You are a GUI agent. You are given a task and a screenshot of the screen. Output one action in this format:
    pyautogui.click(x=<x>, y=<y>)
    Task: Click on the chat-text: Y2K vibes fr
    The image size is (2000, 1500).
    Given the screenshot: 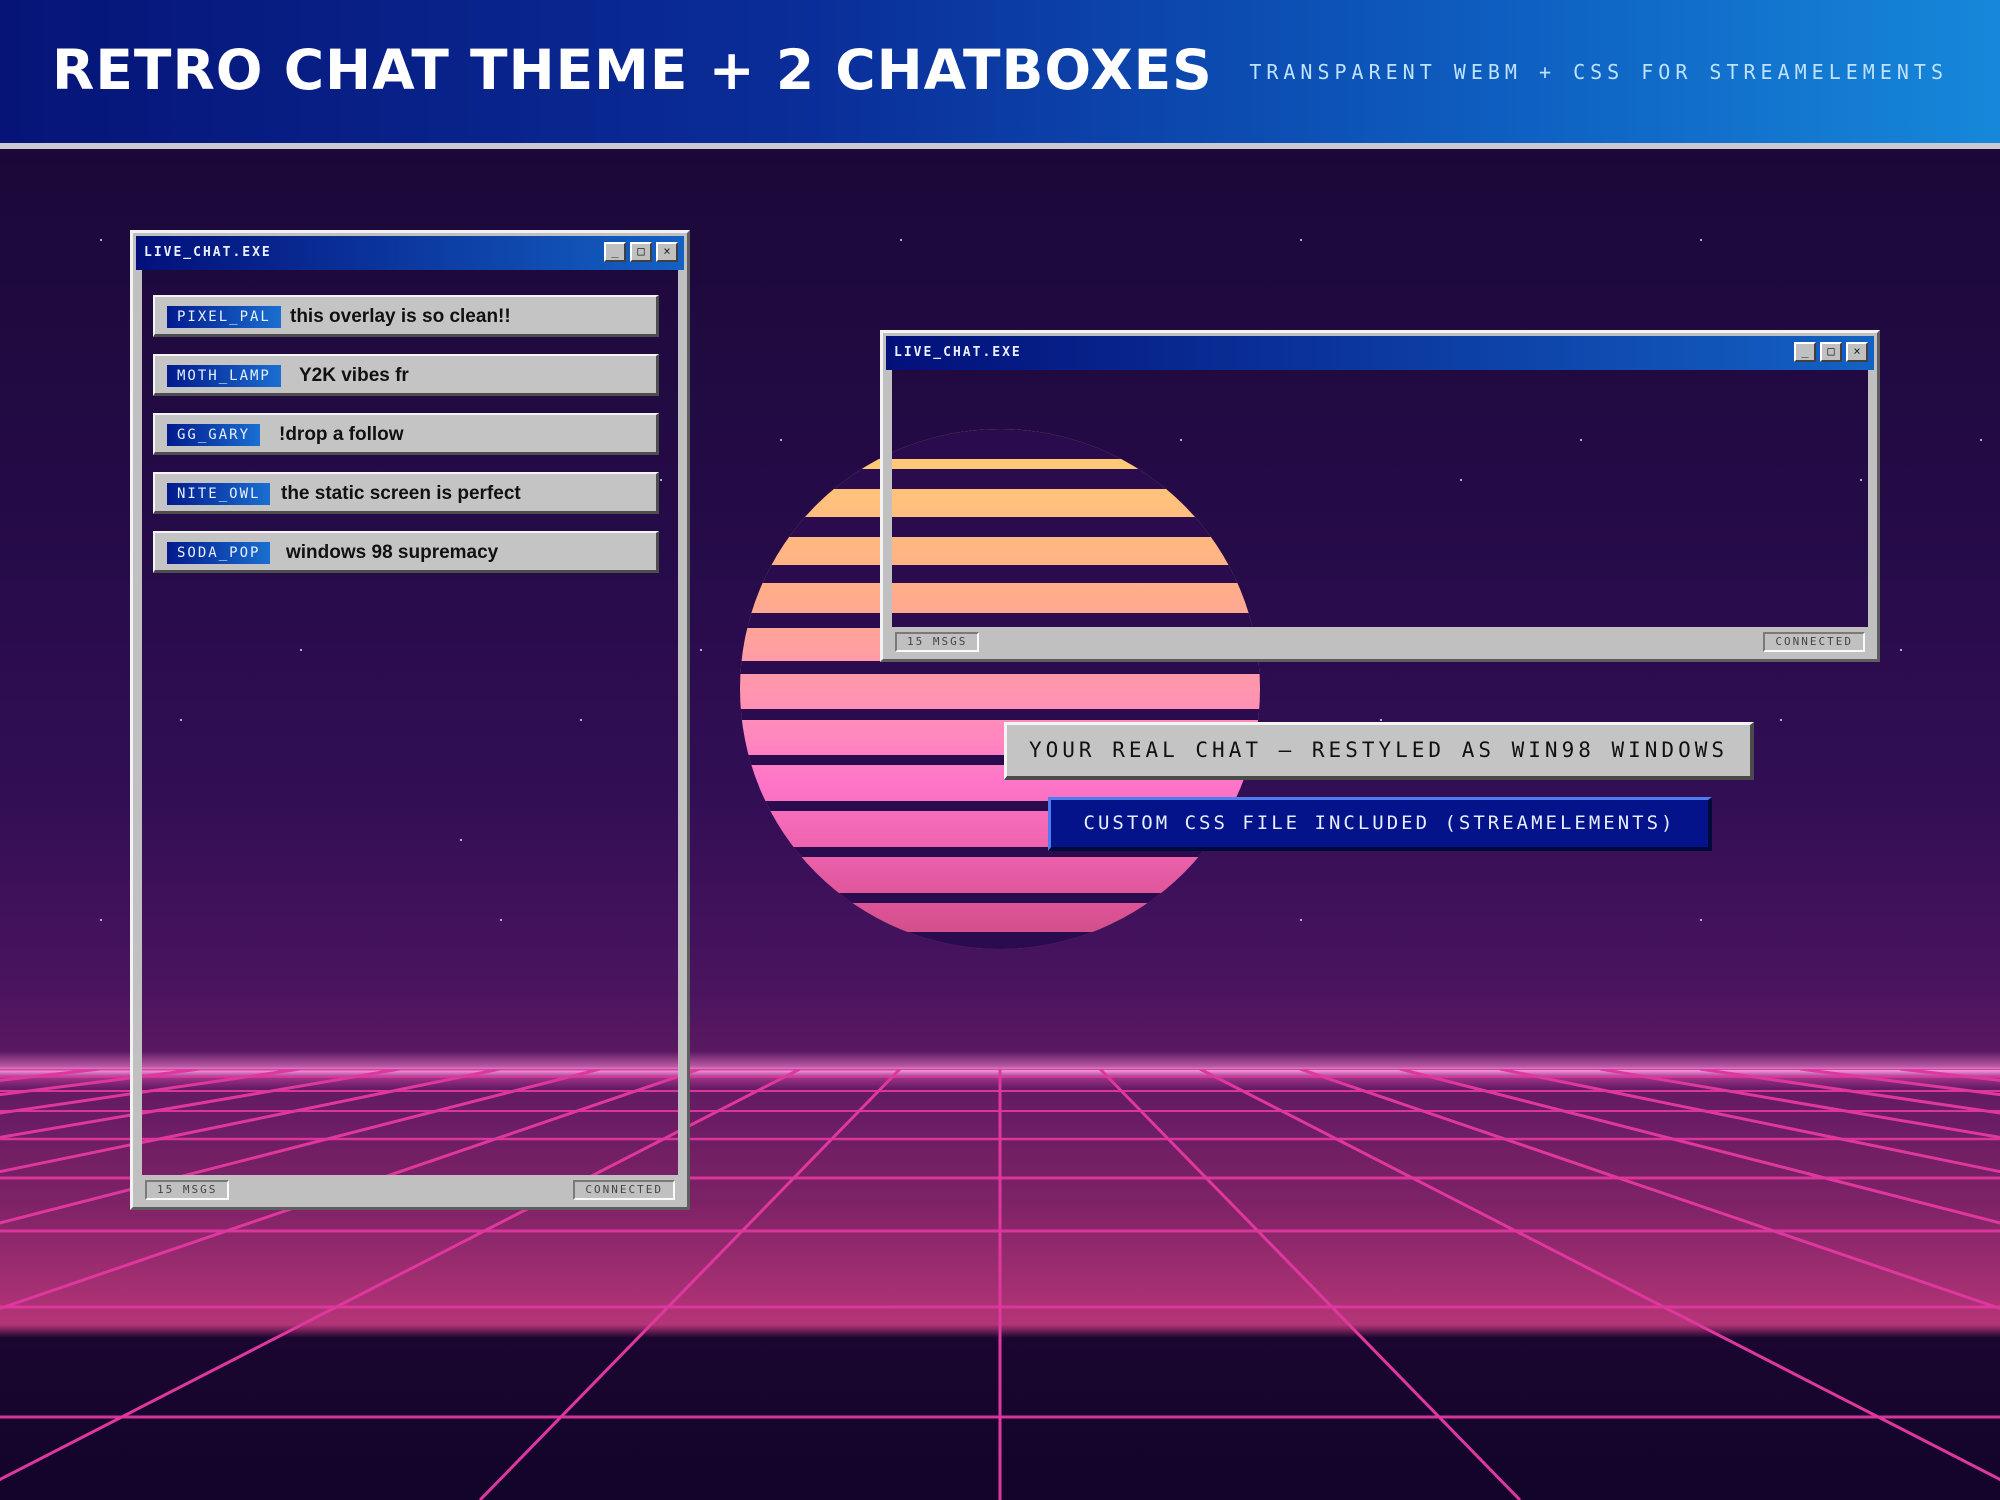 What is the action you would take?
    pyautogui.click(x=354, y=375)
    